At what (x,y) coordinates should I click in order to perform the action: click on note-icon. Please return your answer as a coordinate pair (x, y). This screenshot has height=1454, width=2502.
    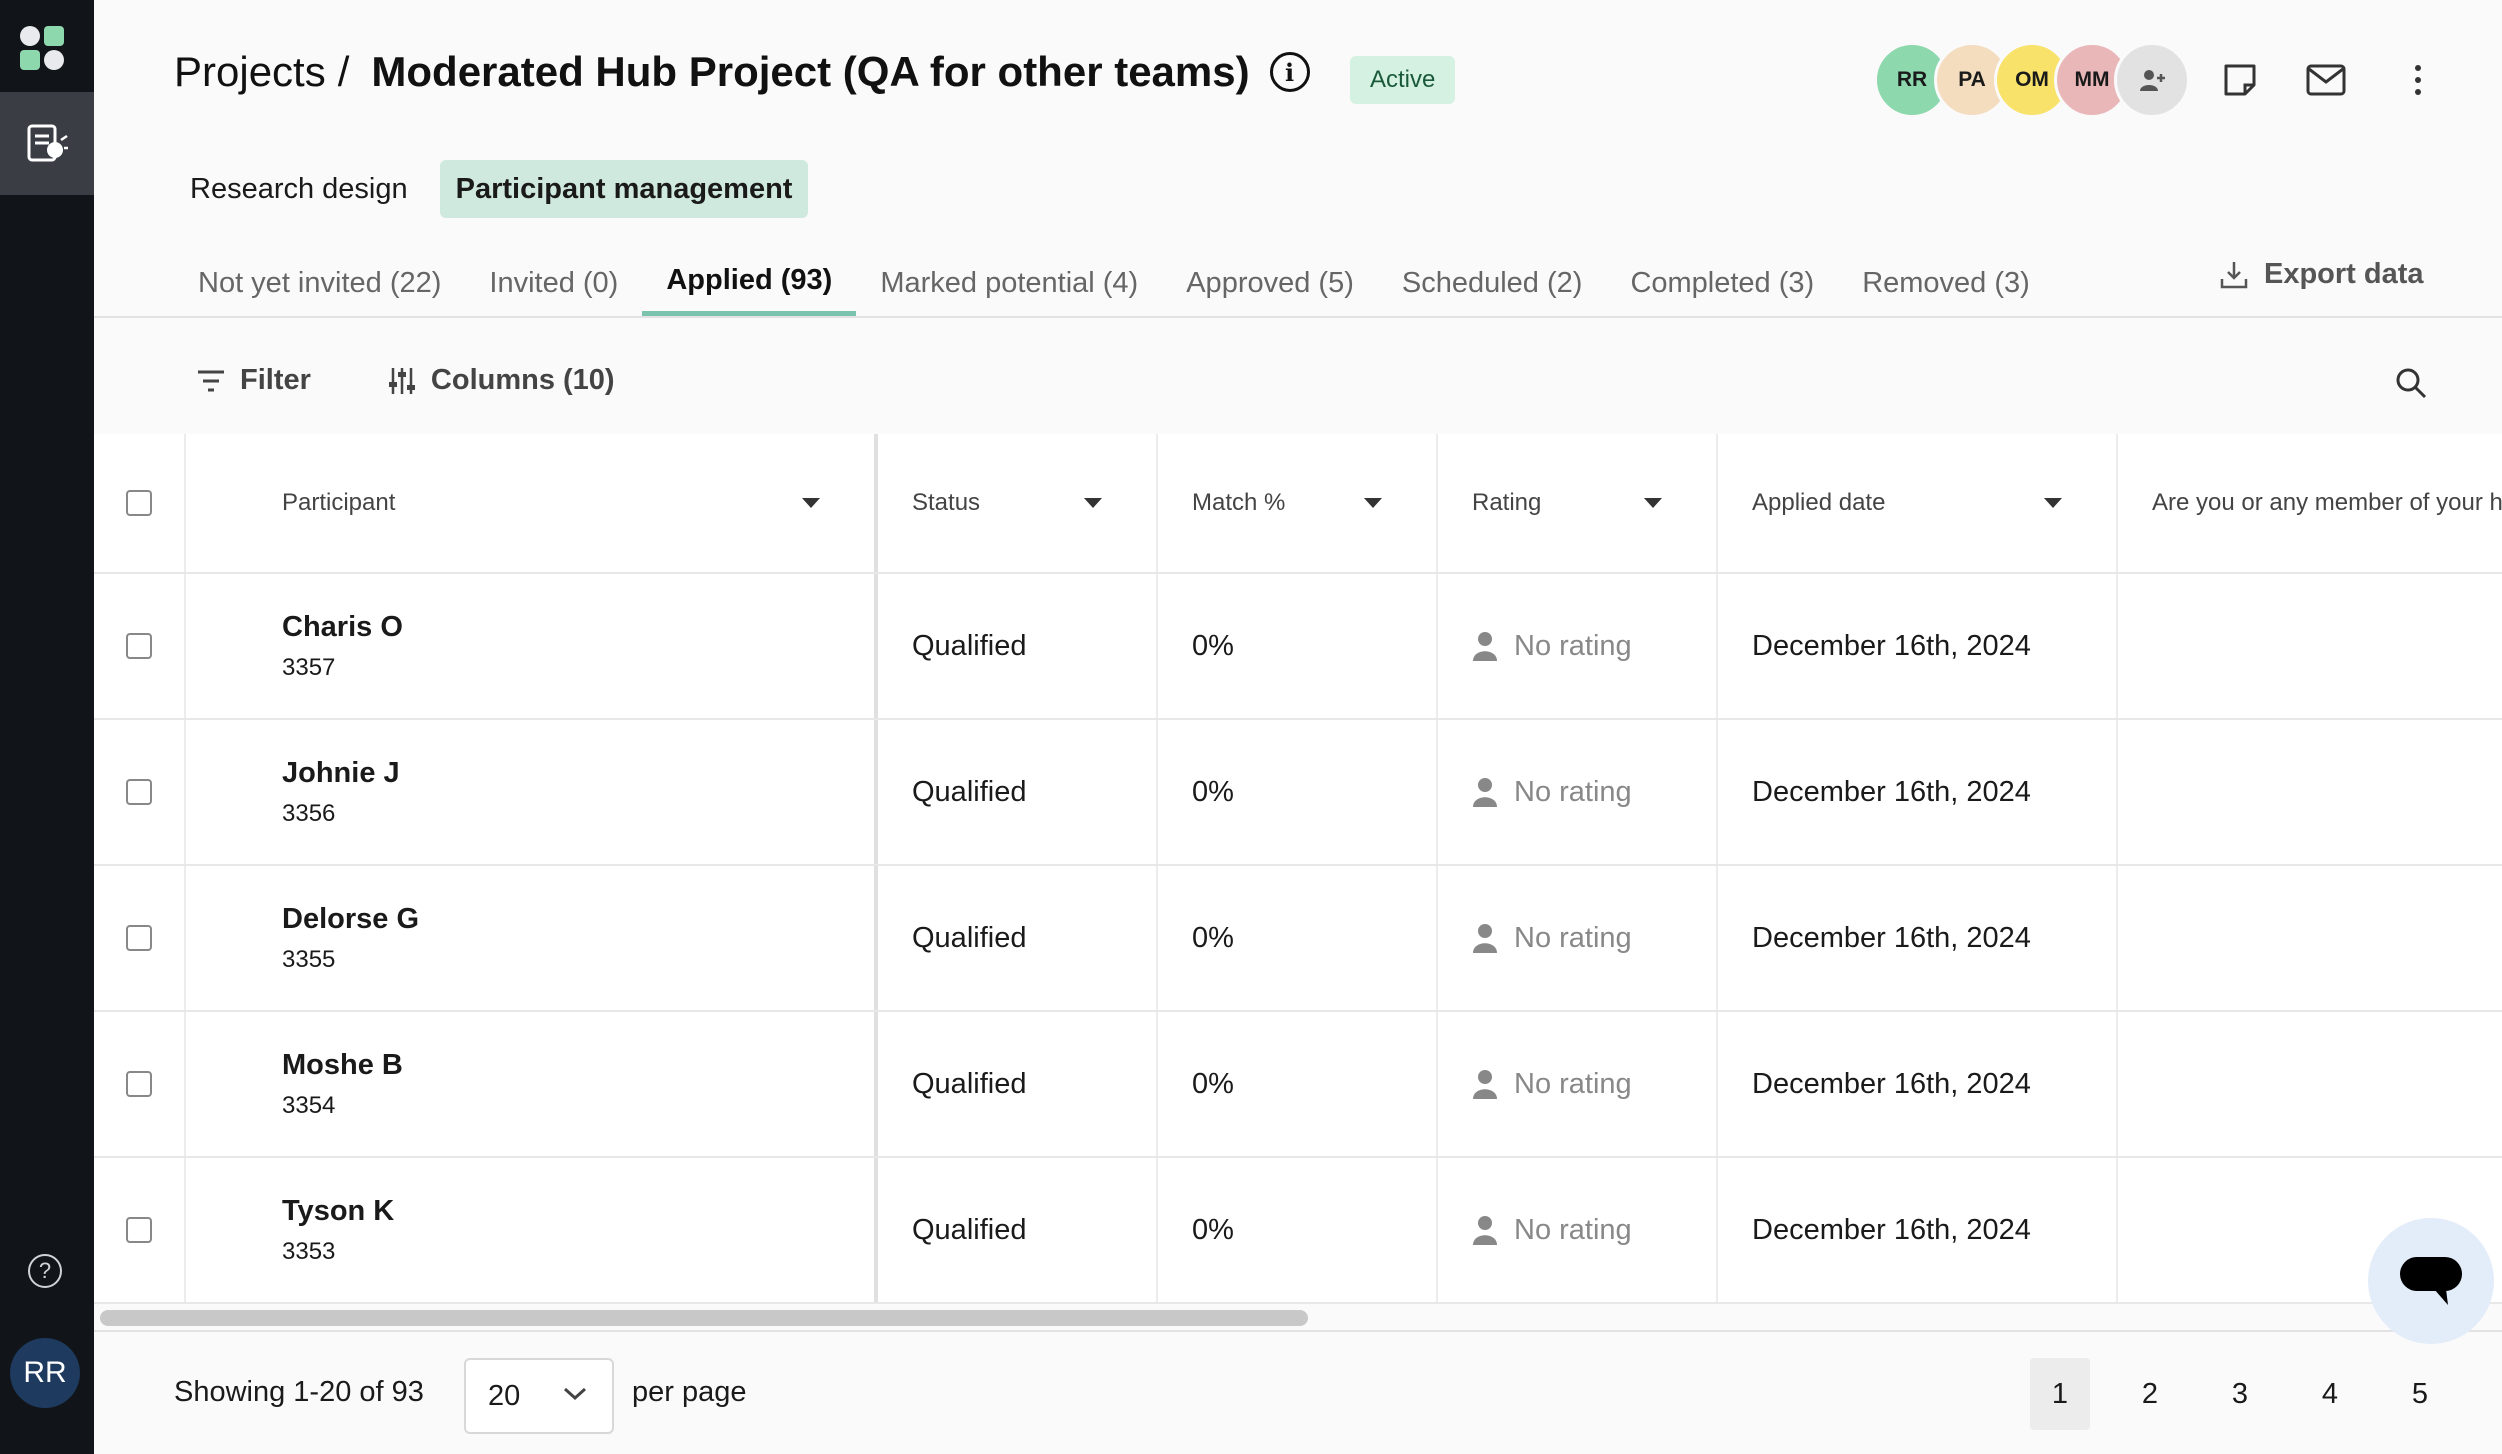
    Looking at the image, I should click on (2240, 80).